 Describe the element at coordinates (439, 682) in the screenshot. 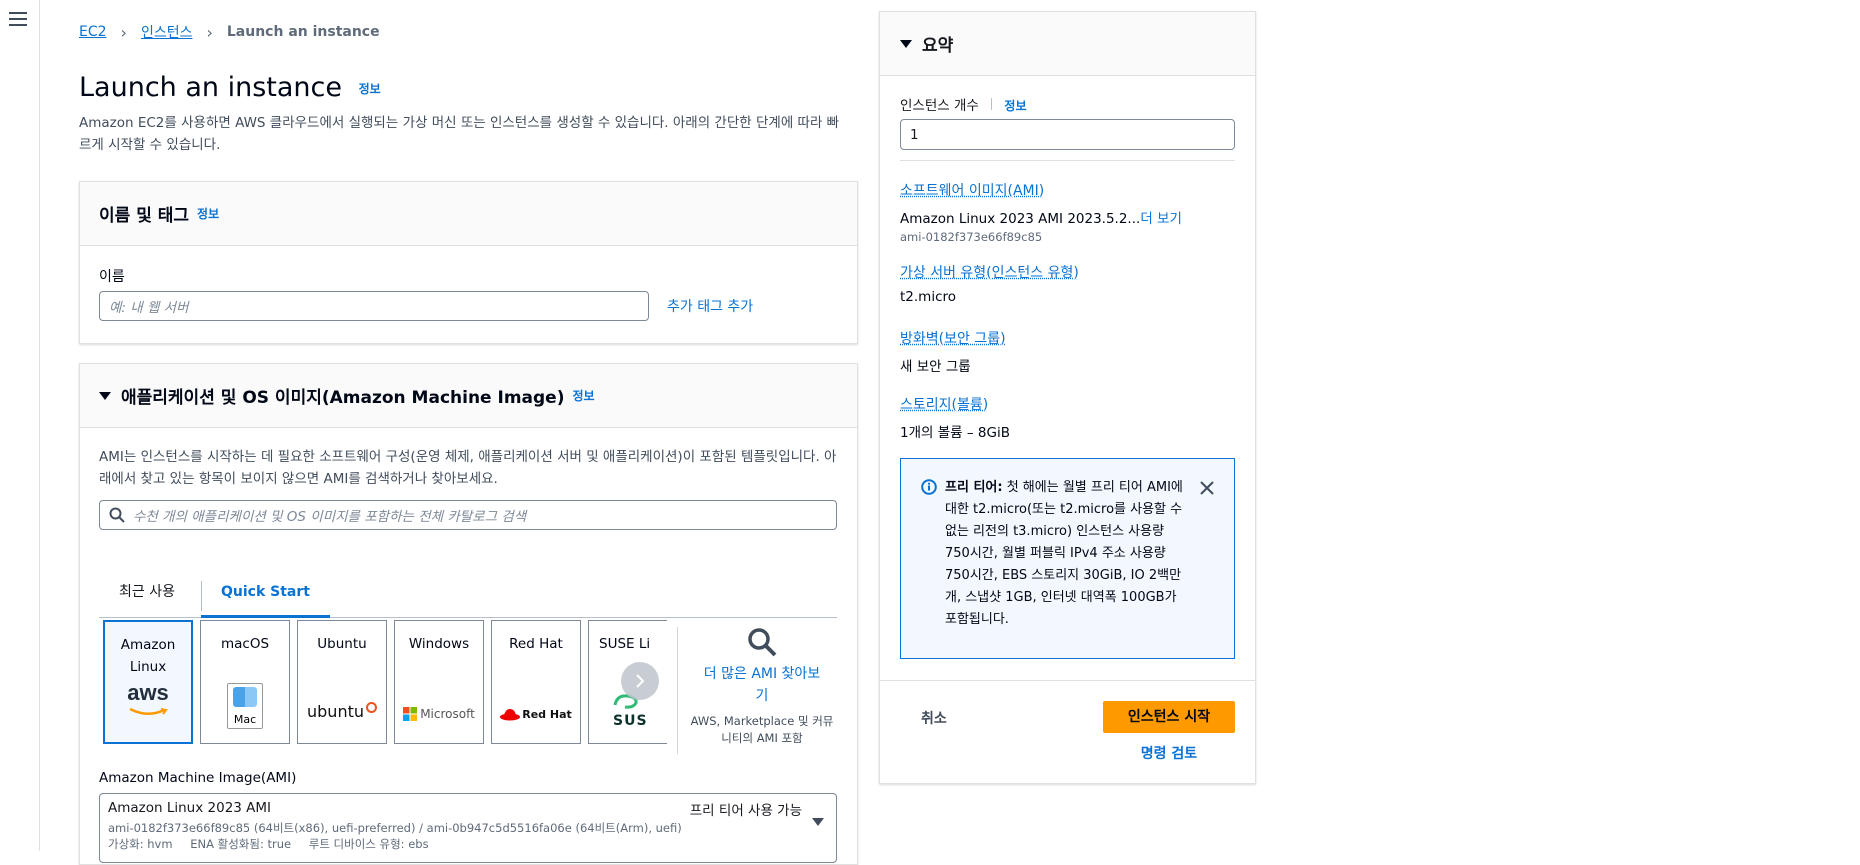

I see `tile-windows: Windows Microsoft` at that location.